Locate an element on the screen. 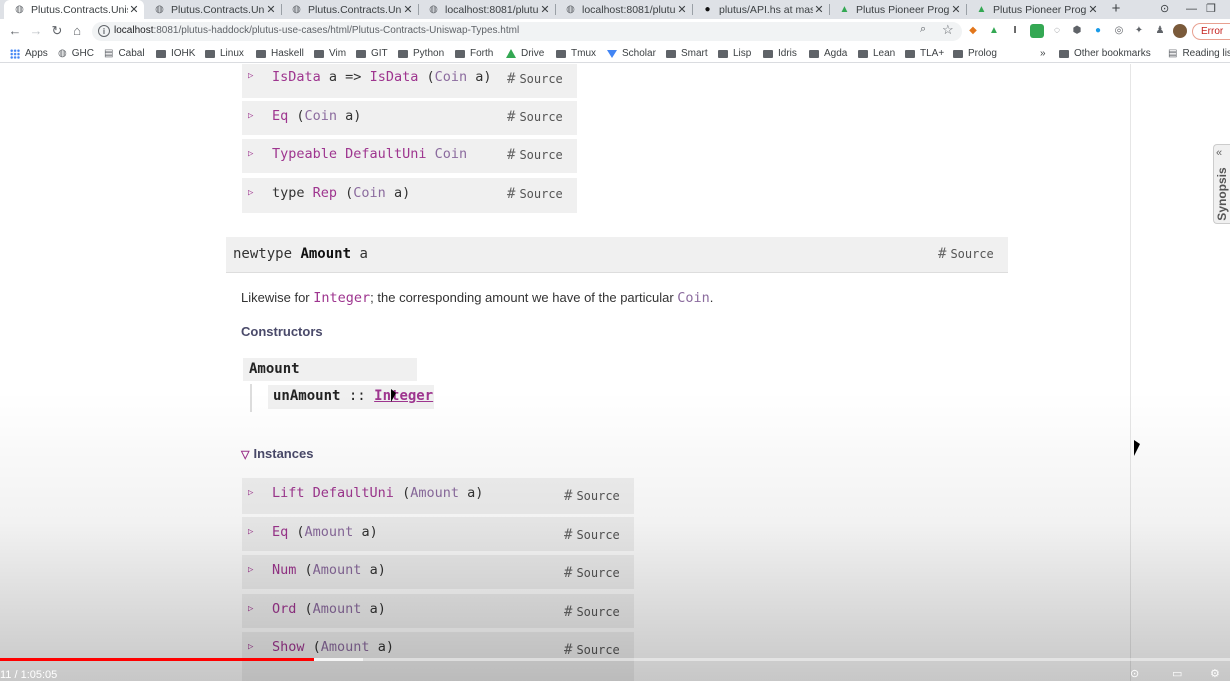  minimize-icon: — is located at coordinates (1191, 9).